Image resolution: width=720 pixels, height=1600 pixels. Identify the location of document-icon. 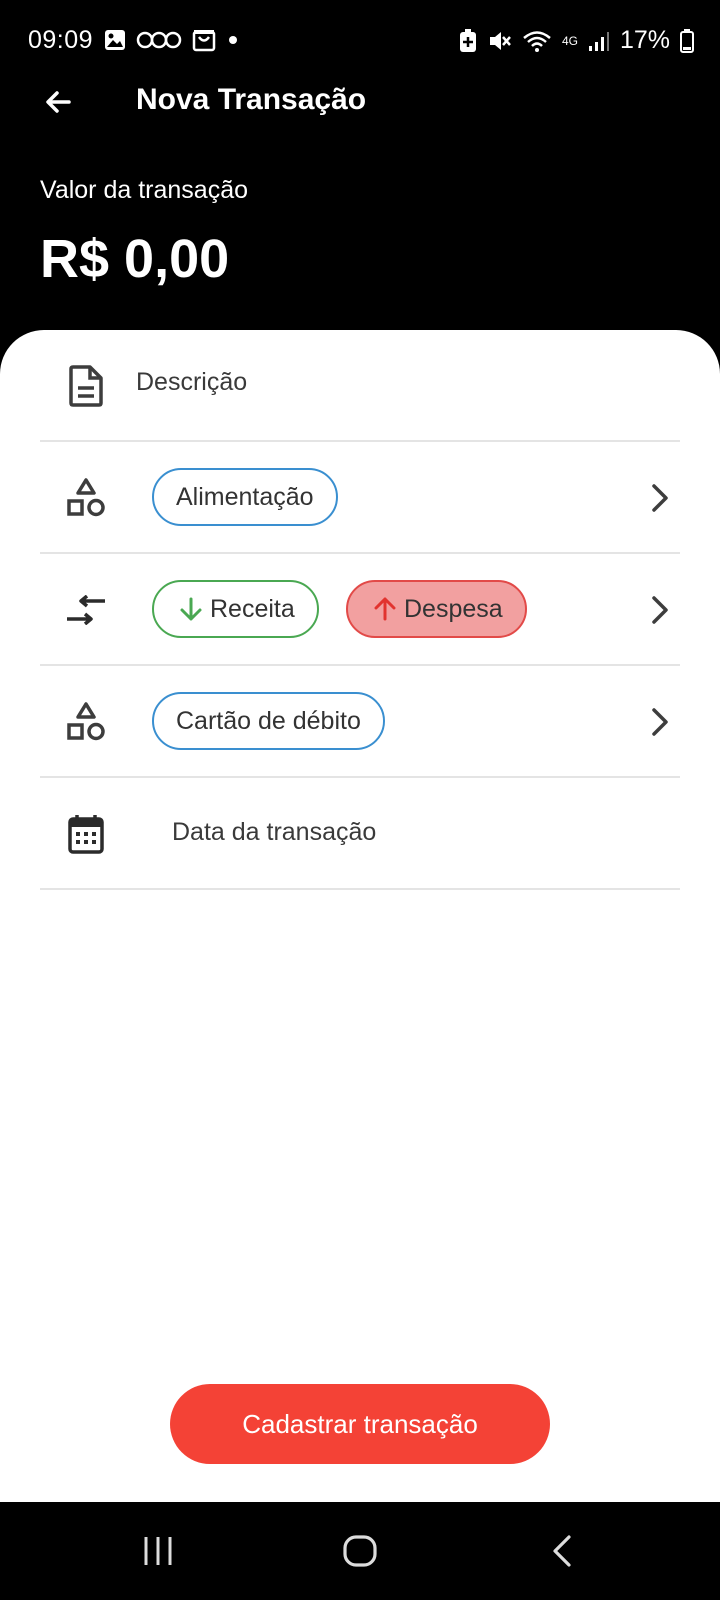
(86, 386).